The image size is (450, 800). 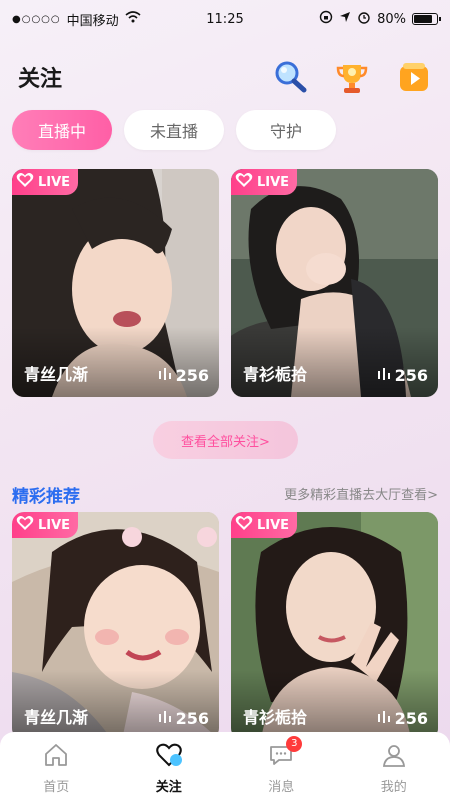 What do you see at coordinates (290, 77) in the screenshot?
I see `search-icon` at bounding box center [290, 77].